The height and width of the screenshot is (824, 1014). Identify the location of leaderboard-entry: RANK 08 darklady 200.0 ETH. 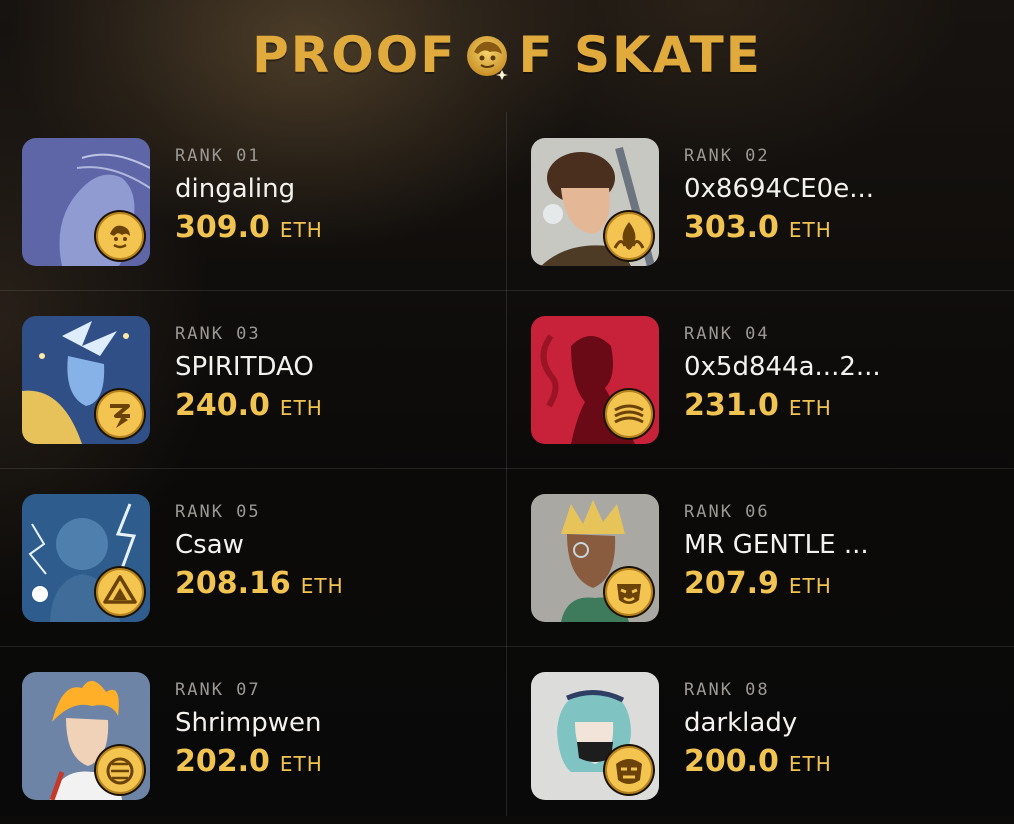
(760, 735).